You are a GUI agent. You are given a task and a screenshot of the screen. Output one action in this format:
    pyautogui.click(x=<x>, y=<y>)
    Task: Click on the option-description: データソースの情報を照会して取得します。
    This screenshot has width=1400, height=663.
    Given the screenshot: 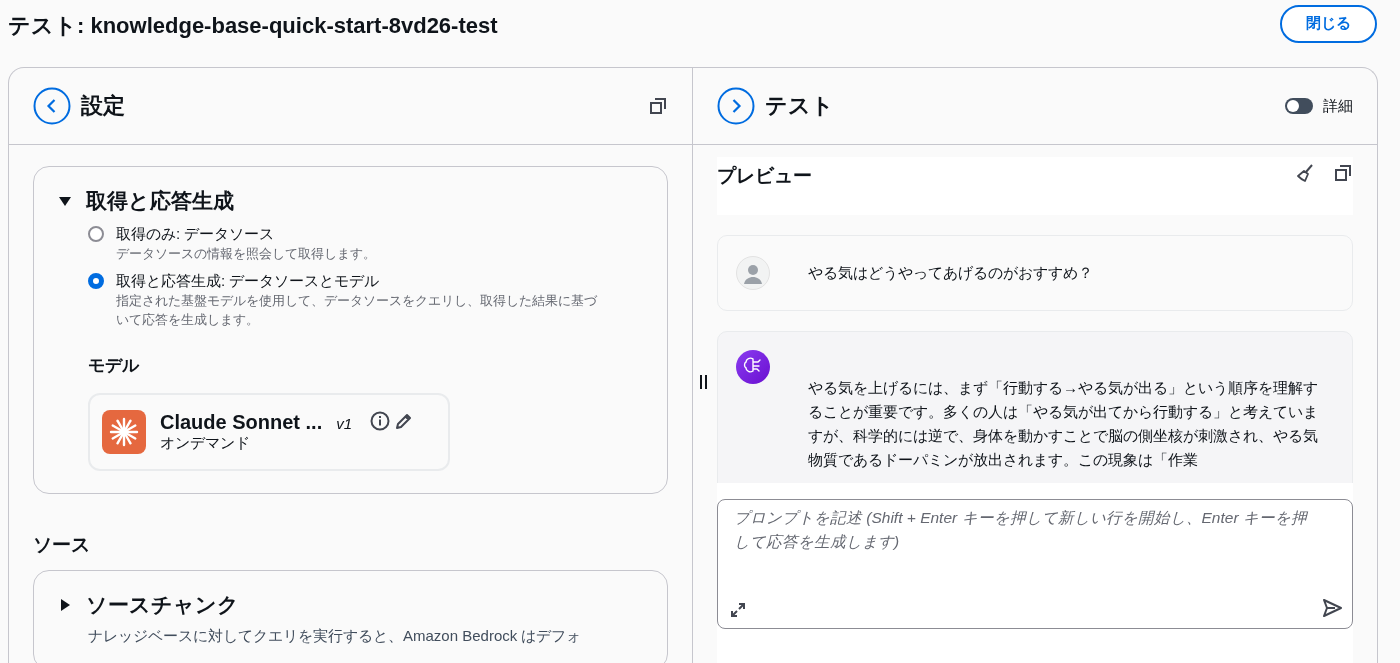 What is the action you would take?
    pyautogui.click(x=246, y=254)
    